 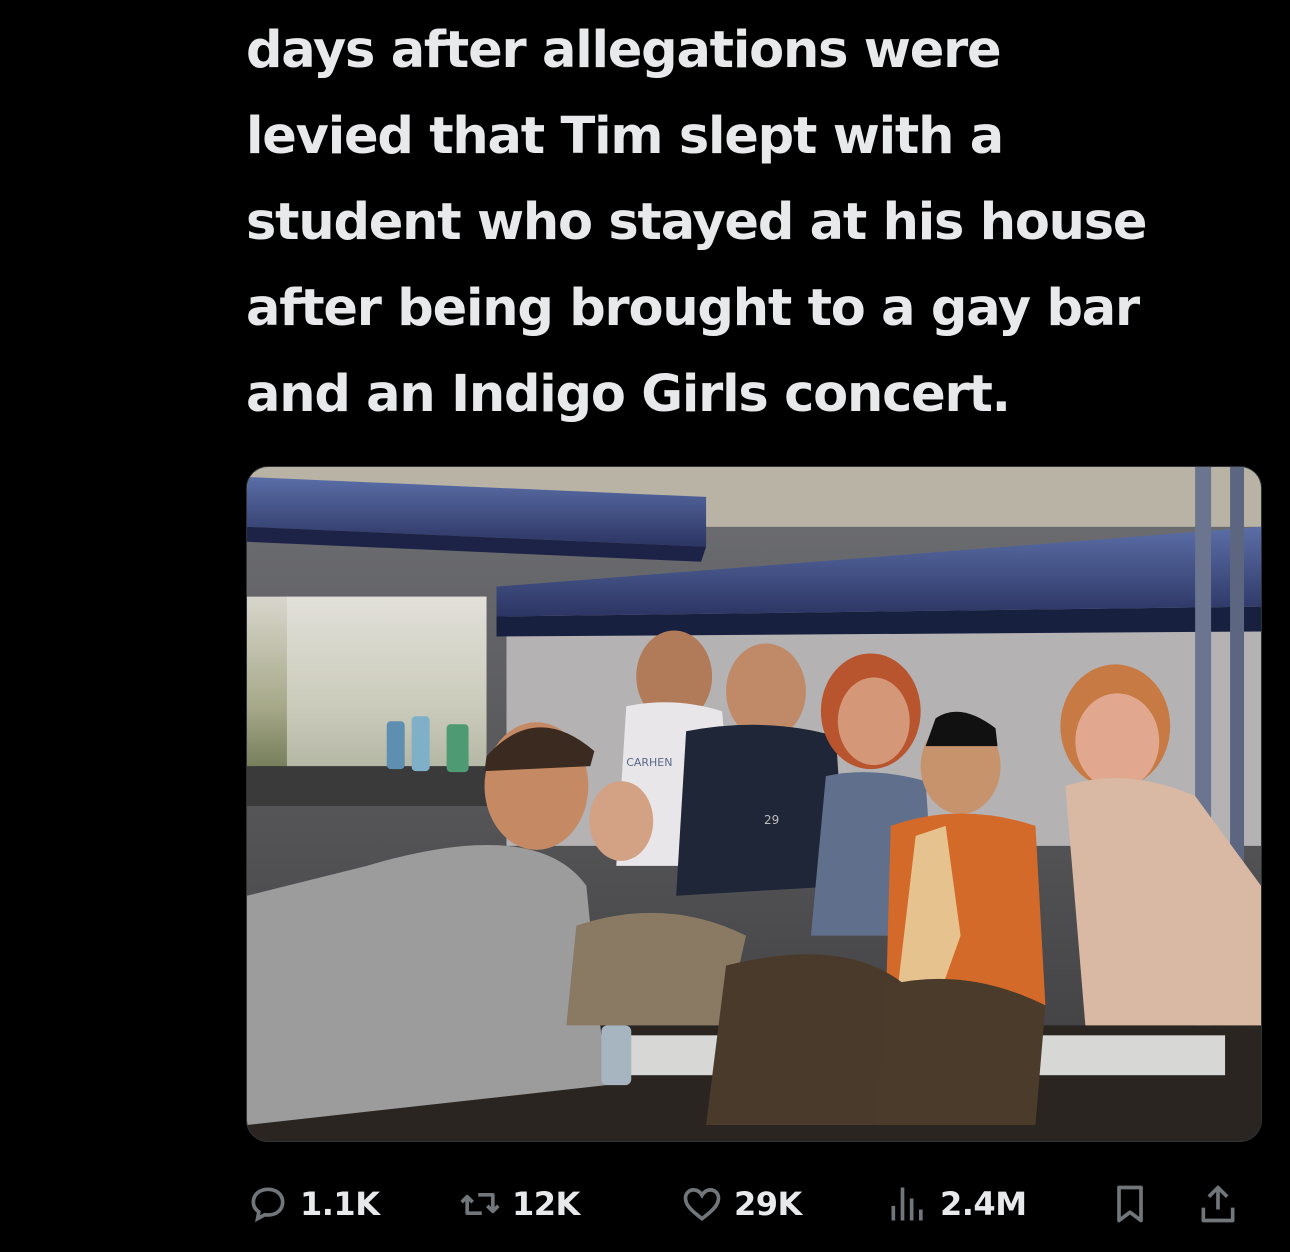 What do you see at coordinates (340, 1204) in the screenshot?
I see `reply-count: 1.1K` at bounding box center [340, 1204].